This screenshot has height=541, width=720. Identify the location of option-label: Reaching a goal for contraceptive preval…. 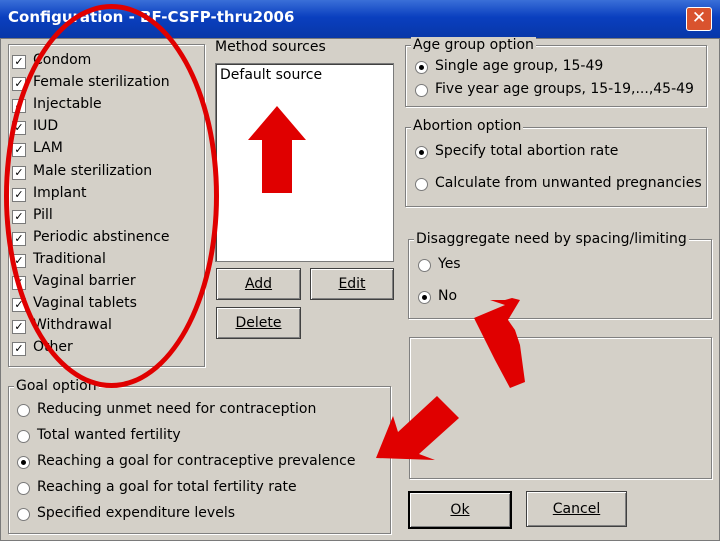
(196, 461).